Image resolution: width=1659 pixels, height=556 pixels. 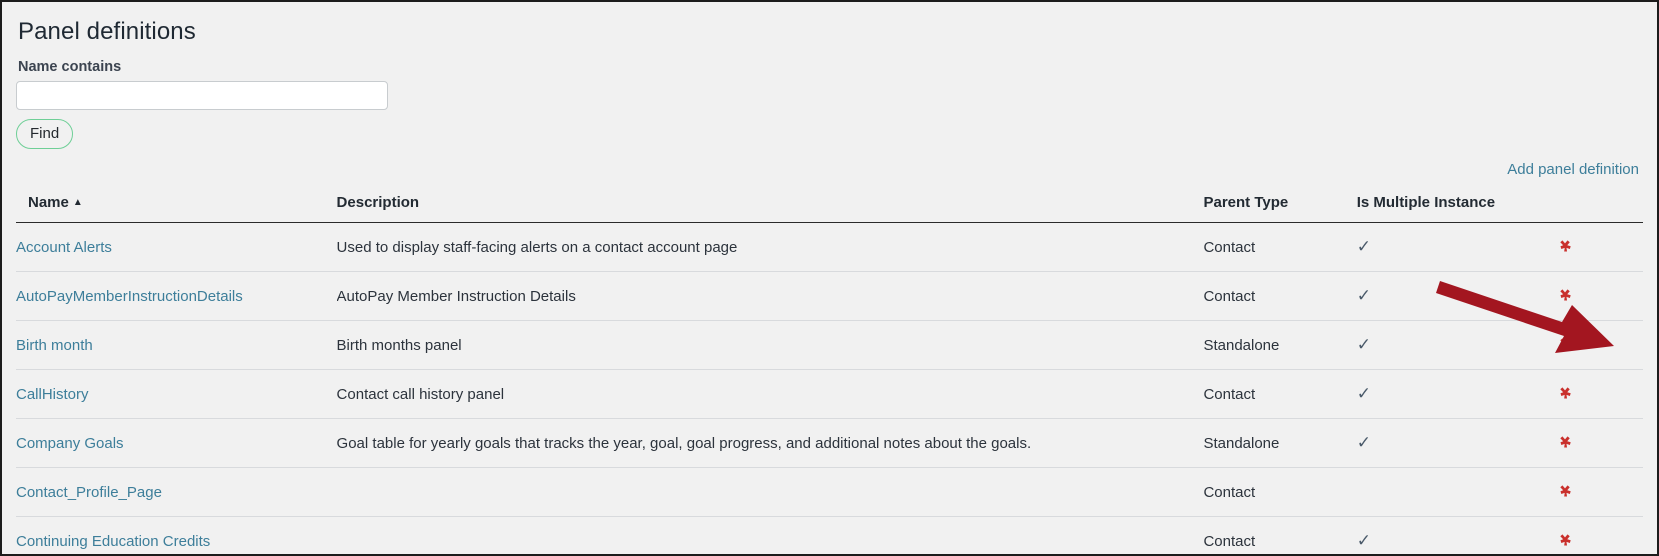 What do you see at coordinates (129, 296) in the screenshot?
I see `panel-definition-link: AutoPayMemberInstructionDetails` at bounding box center [129, 296].